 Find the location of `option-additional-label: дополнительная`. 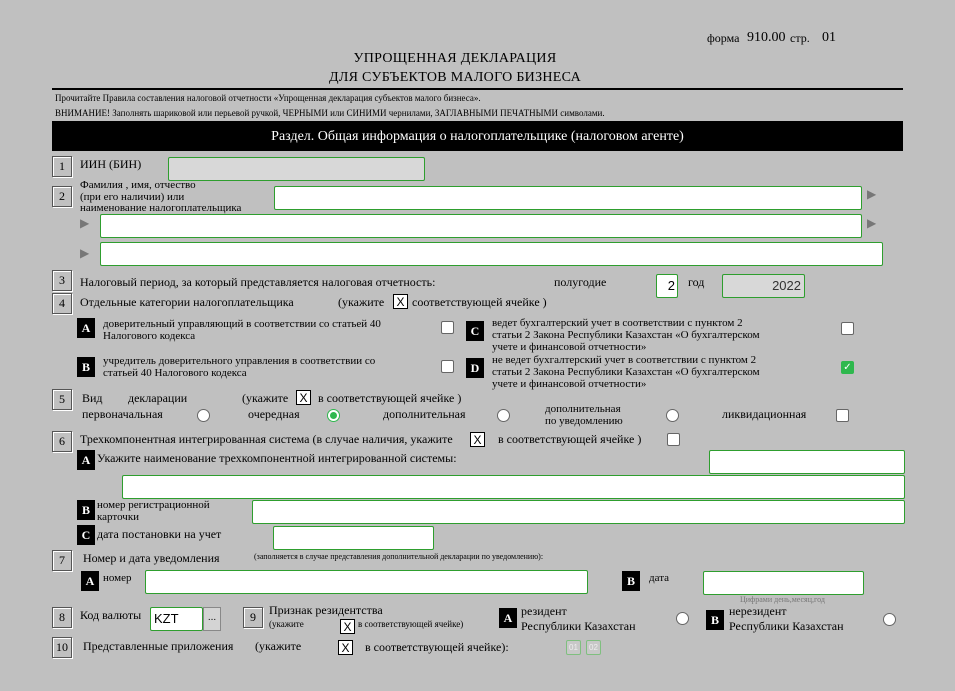

option-additional-label: дополнительная is located at coordinates (424, 414).